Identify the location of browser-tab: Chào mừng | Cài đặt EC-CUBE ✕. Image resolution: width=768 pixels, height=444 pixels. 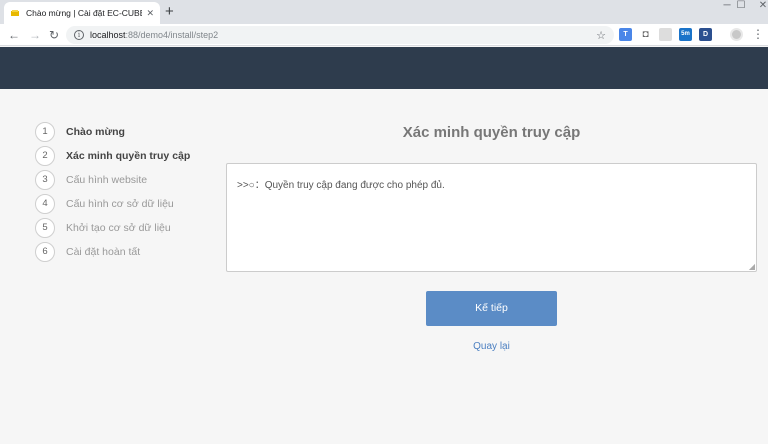
(82, 13).